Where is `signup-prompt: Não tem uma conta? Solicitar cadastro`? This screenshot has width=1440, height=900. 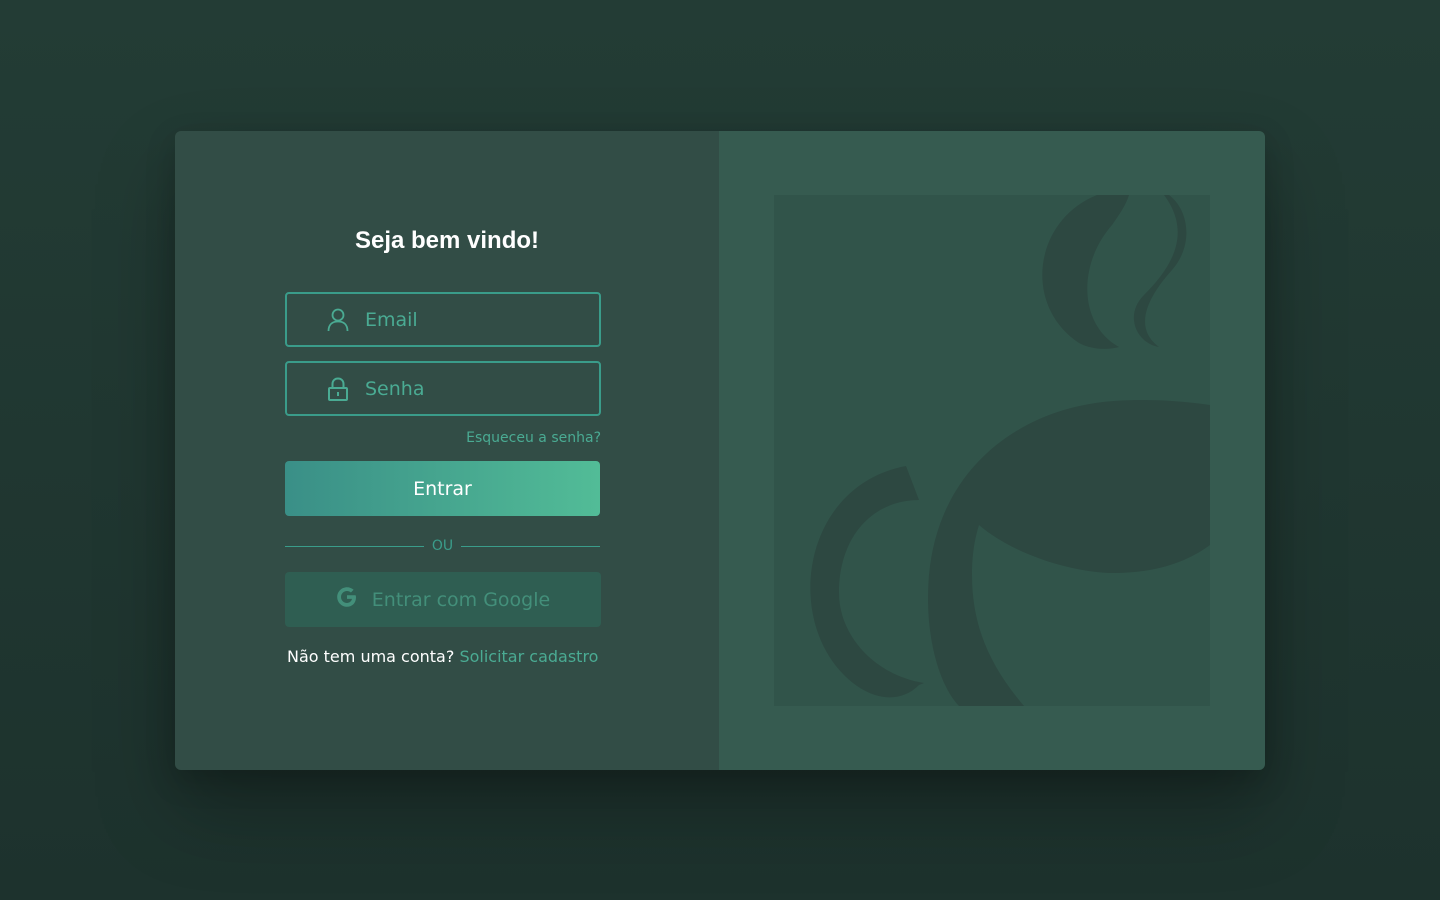
signup-prompt: Não tem uma conta? Solicitar cadastro is located at coordinates (442, 656).